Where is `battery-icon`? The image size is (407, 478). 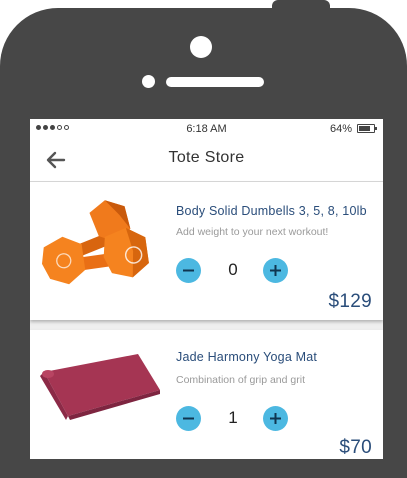
battery-icon is located at coordinates (367, 128).